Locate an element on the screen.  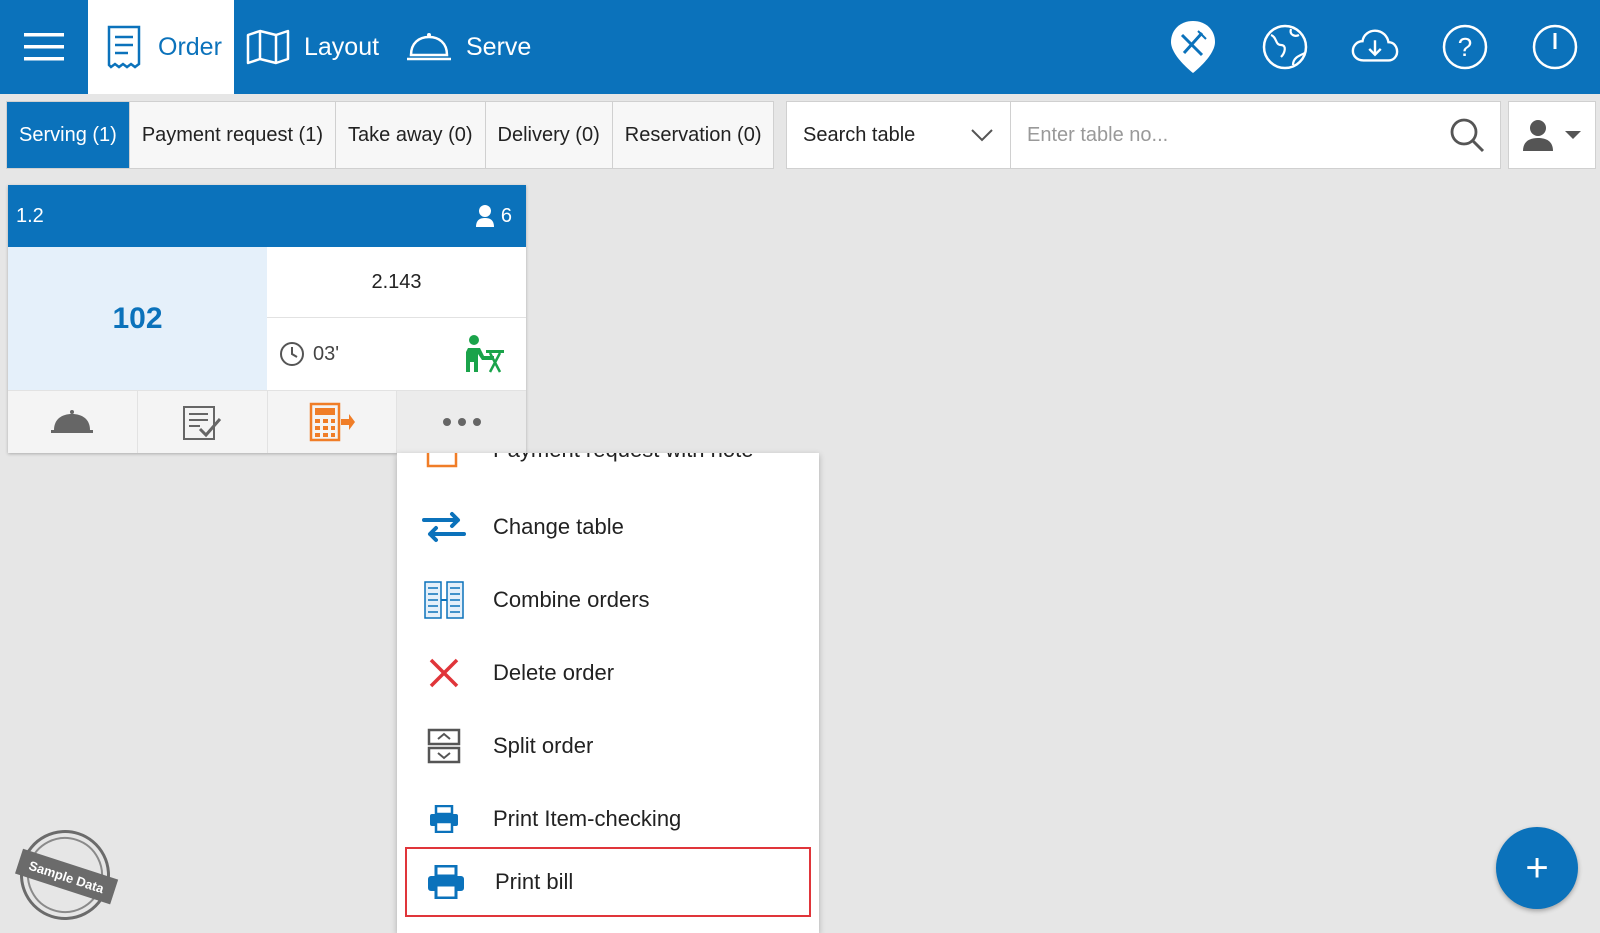
globe-icon is located at coordinates (1285, 47).